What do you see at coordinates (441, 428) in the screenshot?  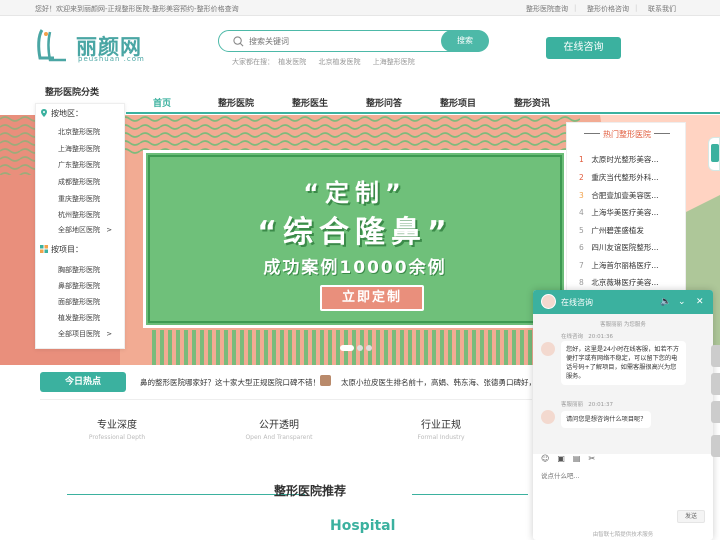 I see `feature-item: 行业正规 Formal Industry` at bounding box center [441, 428].